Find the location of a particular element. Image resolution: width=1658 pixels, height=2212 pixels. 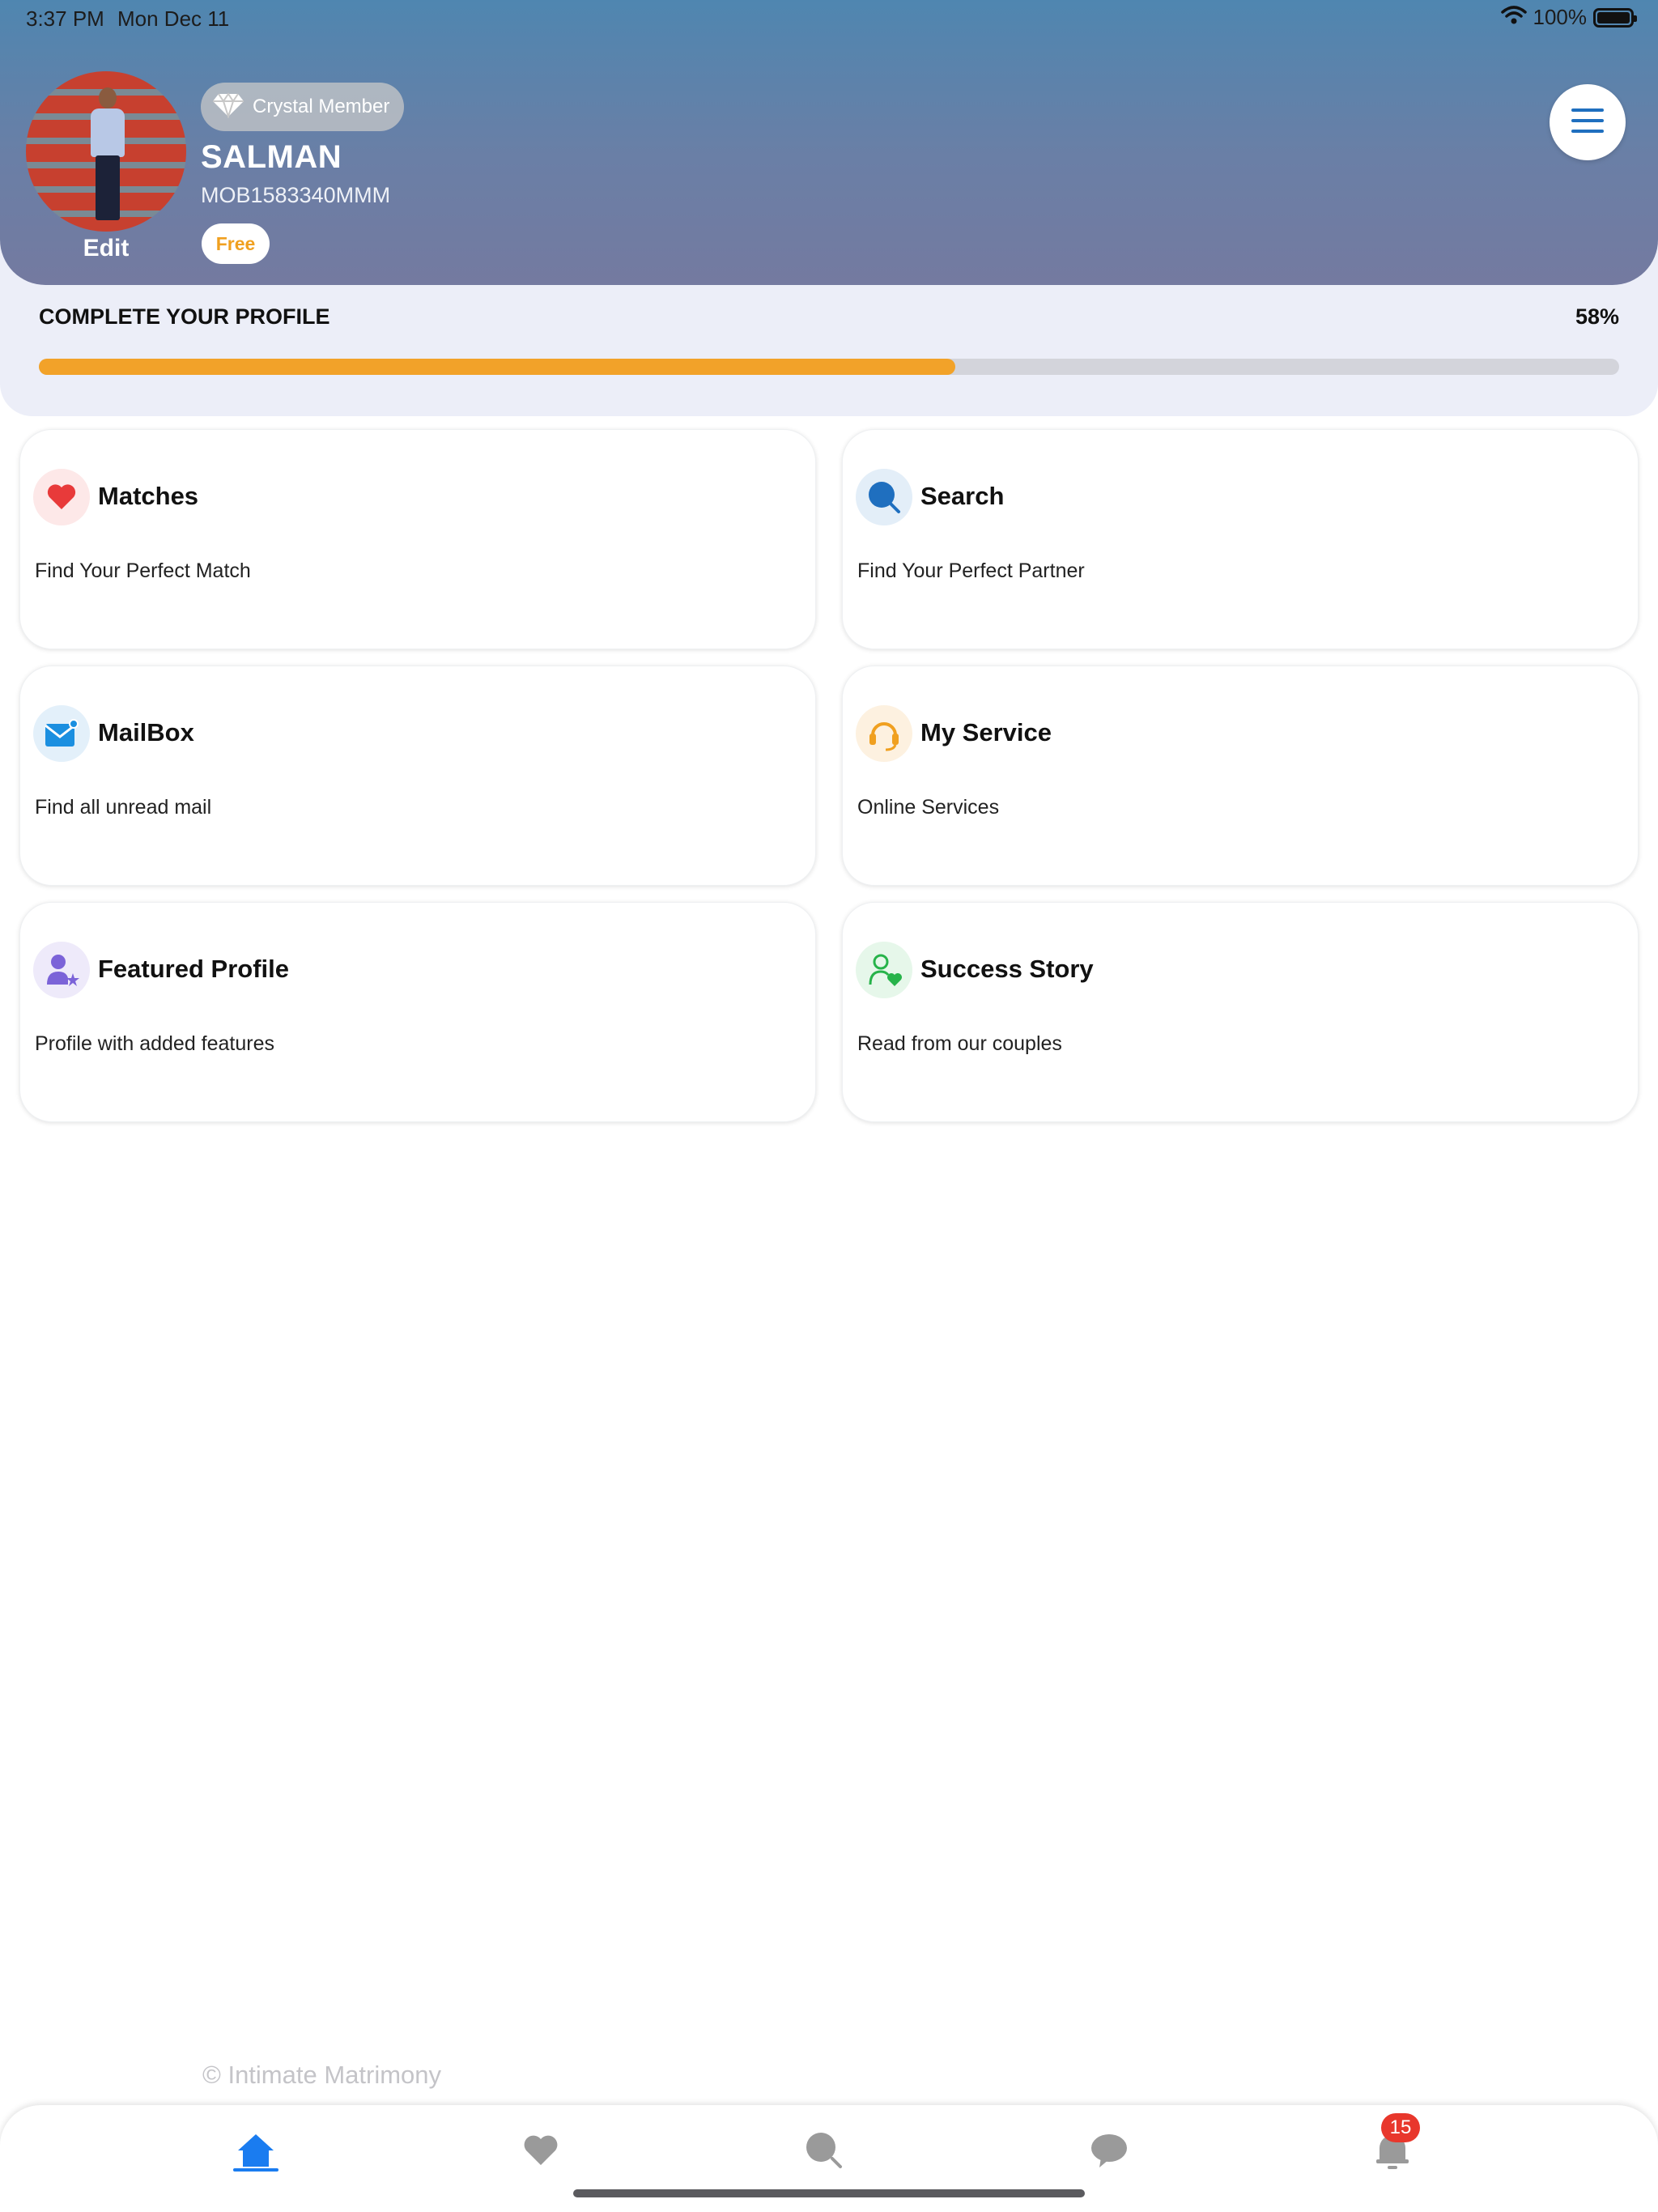

card-title: MailBox is located at coordinates (146, 732).